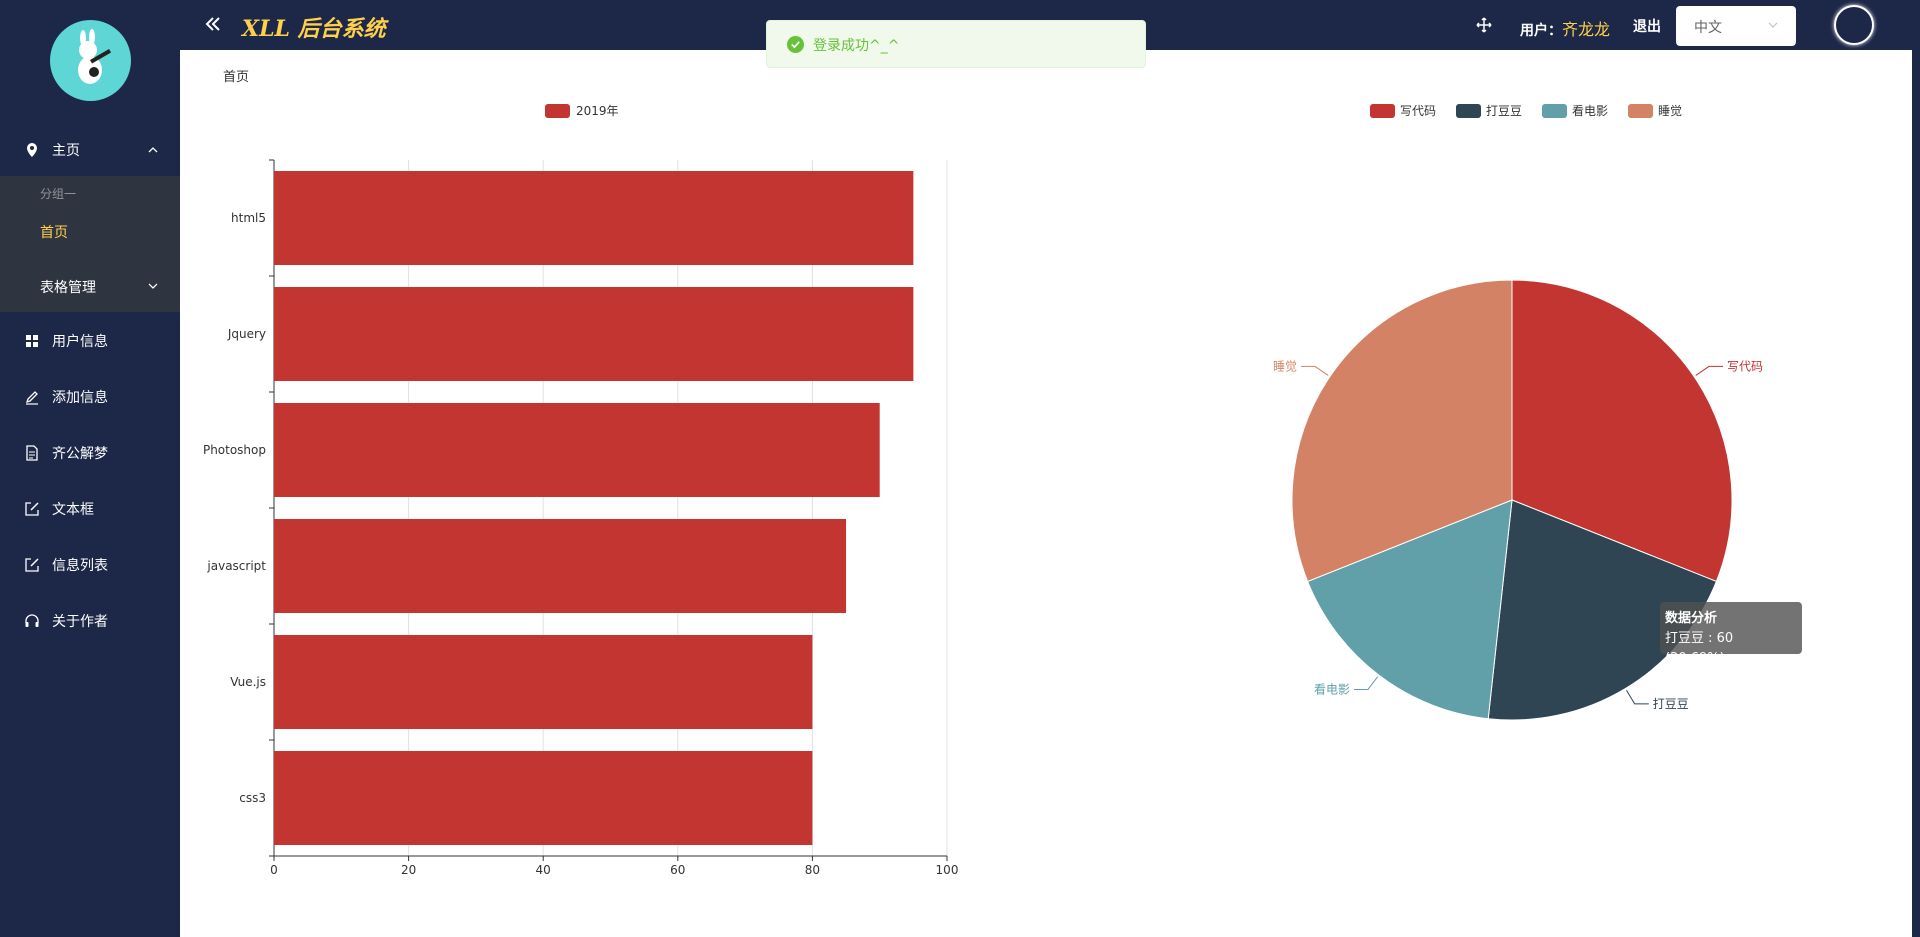  What do you see at coordinates (73, 510) in the screenshot?
I see `menu-textbox-label: 文本框` at bounding box center [73, 510].